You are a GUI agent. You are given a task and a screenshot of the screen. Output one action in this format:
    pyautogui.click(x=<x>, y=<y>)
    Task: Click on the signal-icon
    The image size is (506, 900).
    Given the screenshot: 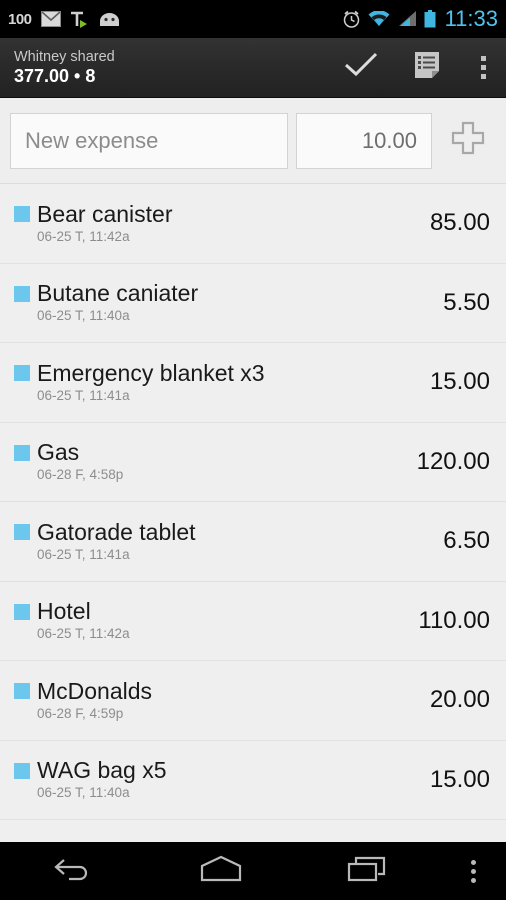 What is the action you would take?
    pyautogui.click(x=407, y=19)
    